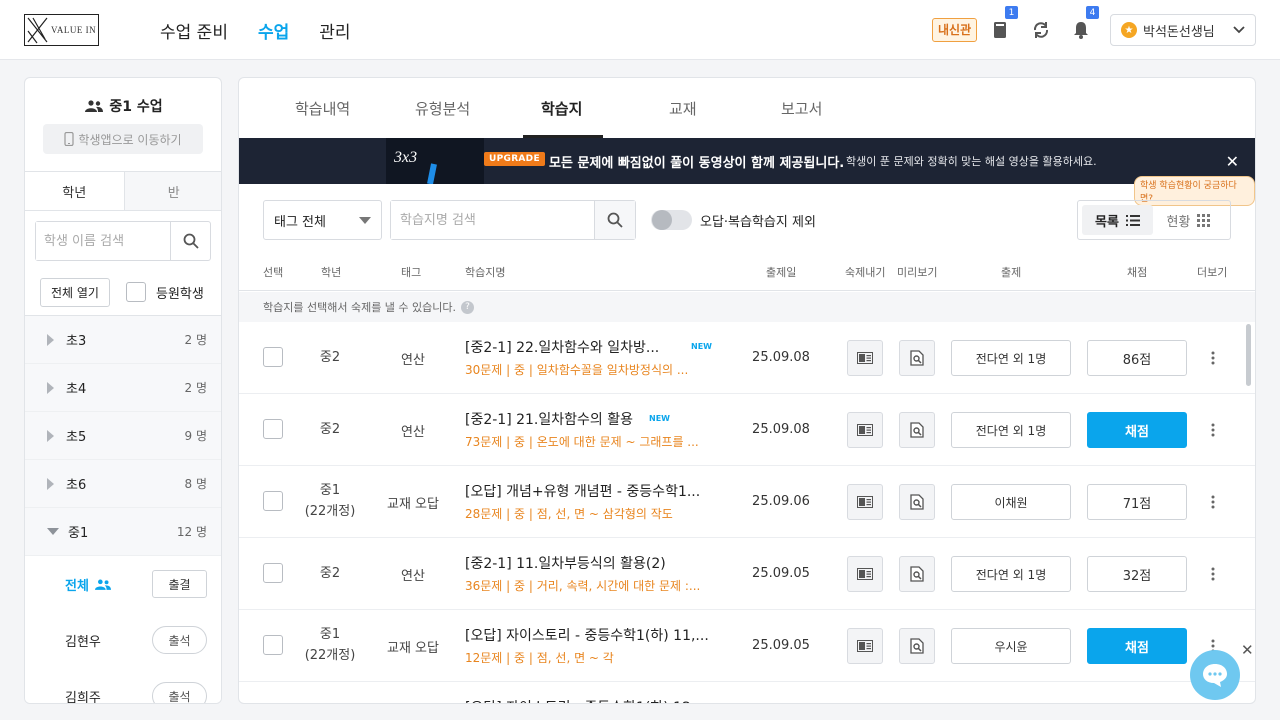  I want to click on close-banner-icon: ✕, so click(1232, 161).